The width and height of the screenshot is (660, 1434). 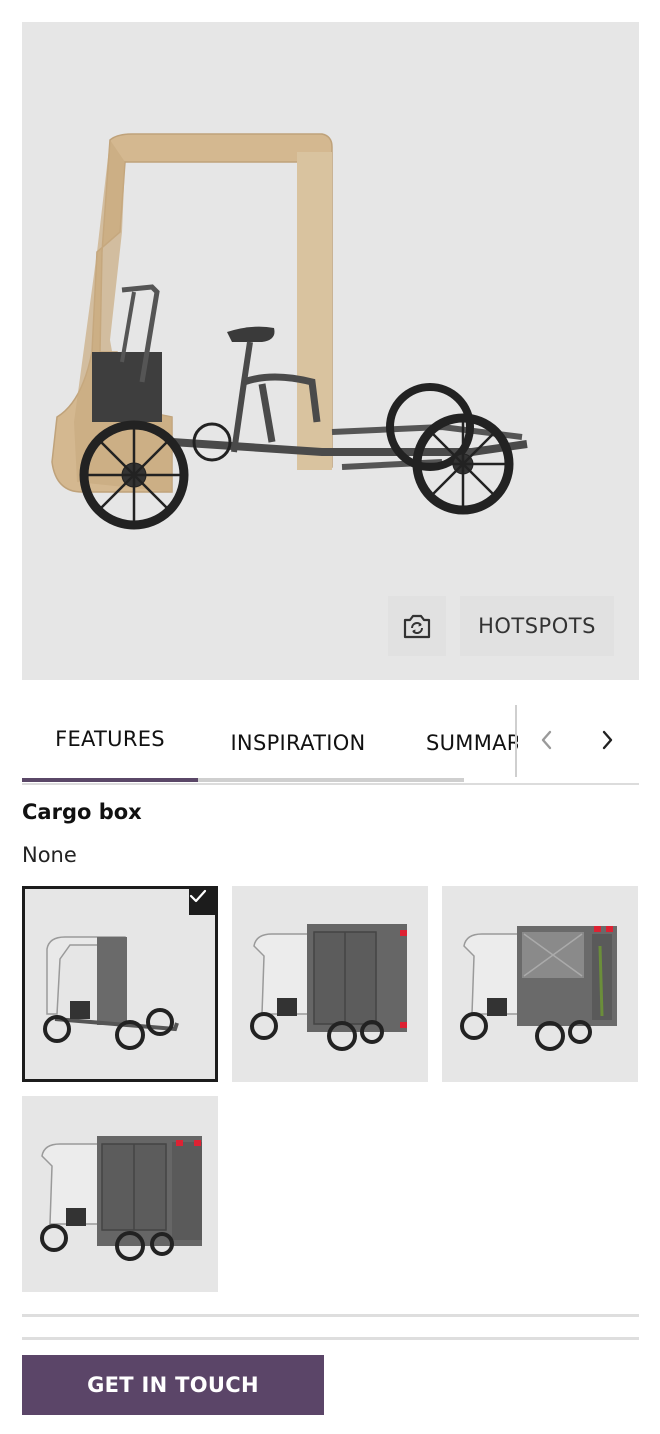 I want to click on bike-closed-box-thumbnail, so click(x=328, y=987).